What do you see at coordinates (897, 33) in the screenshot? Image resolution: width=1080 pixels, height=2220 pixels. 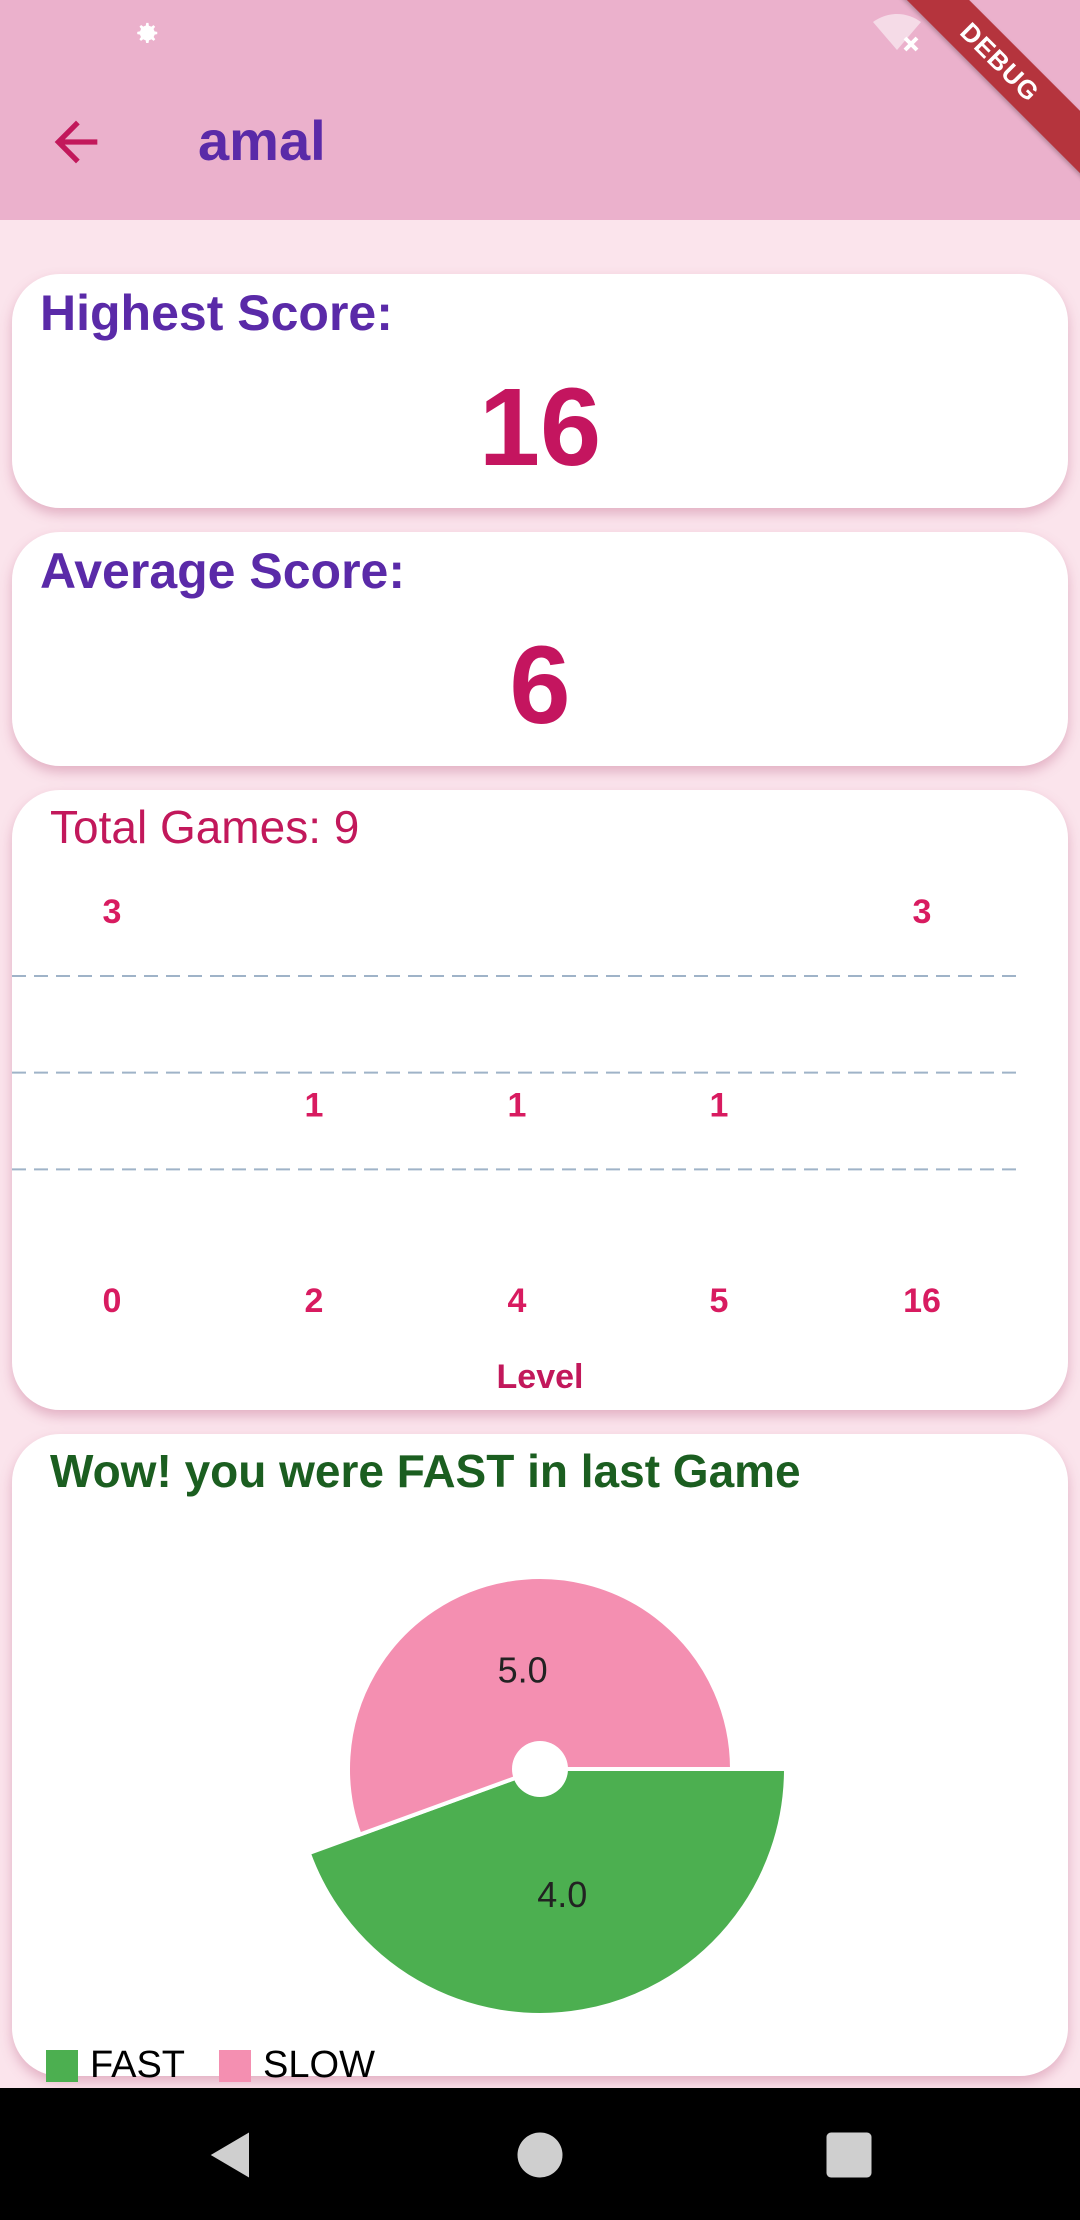 I see `wifi-off-icon` at bounding box center [897, 33].